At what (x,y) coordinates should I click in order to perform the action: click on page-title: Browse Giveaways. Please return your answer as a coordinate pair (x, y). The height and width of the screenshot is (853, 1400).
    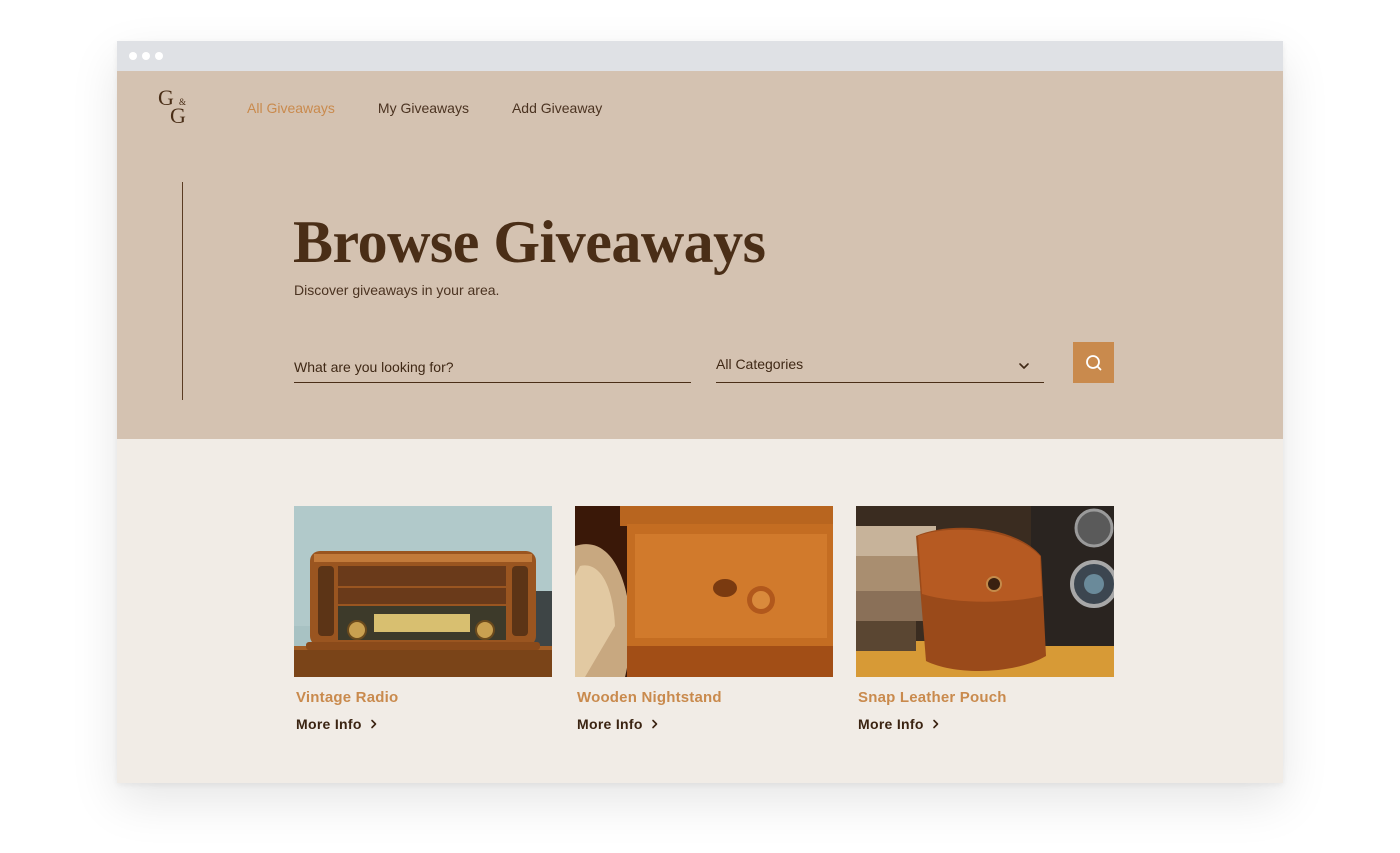
    Looking at the image, I should click on (529, 242).